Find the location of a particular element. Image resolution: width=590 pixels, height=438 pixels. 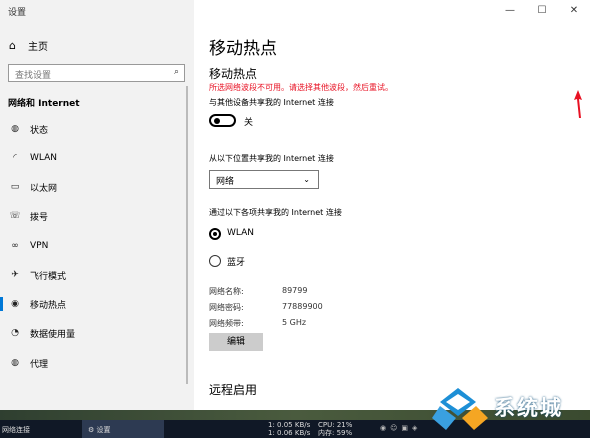

phone-dial-icon: ☏ is located at coordinates (15, 216).